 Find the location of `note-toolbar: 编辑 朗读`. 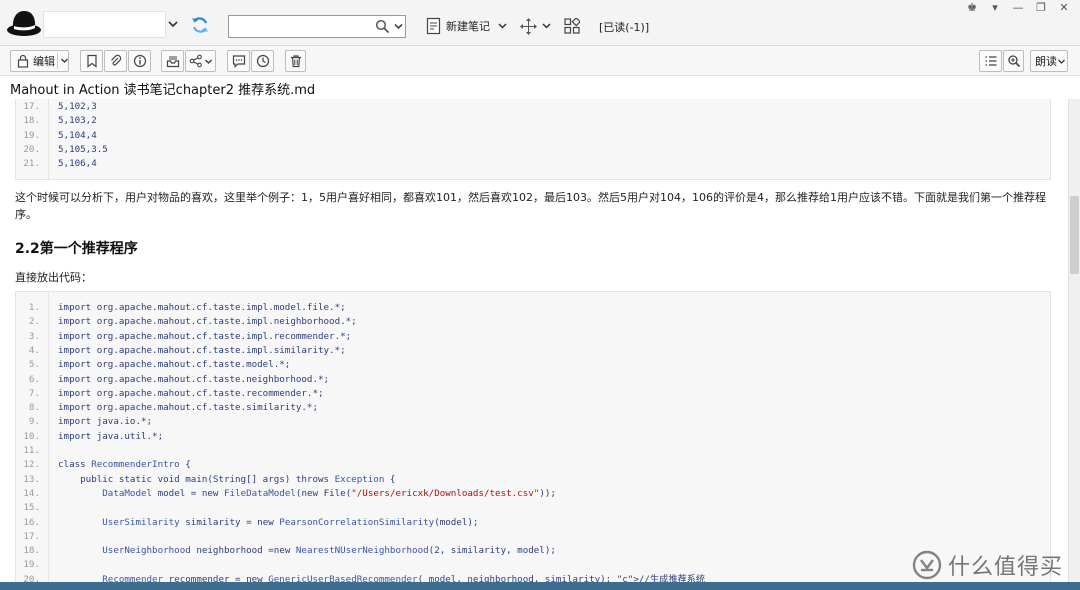

note-toolbar: 编辑 朗读 is located at coordinates (540, 61).